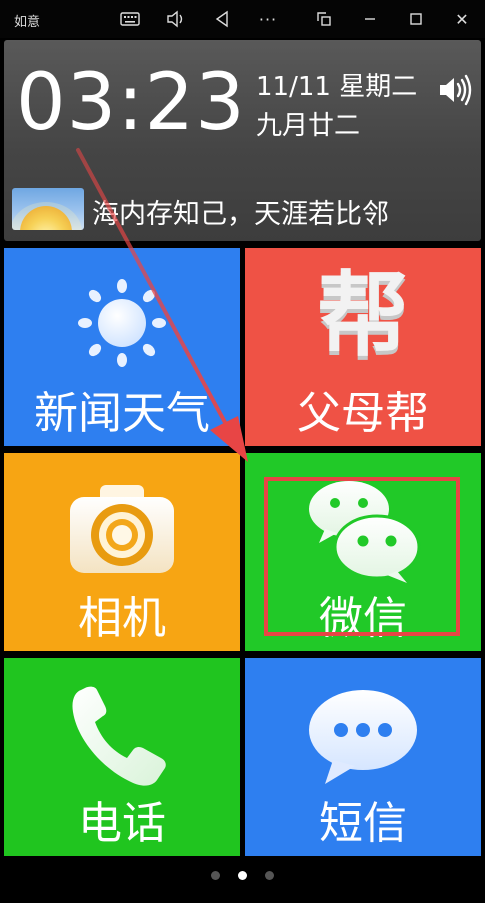  I want to click on more-button: ···, so click(268, 19).